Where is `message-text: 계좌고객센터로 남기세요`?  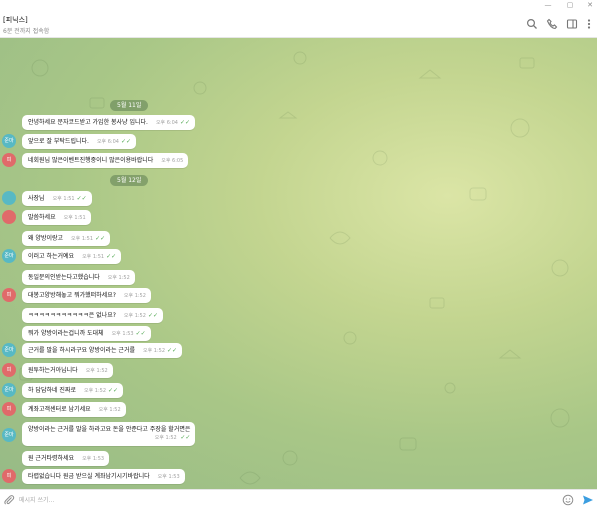
message-text: 계좌고객센터로 남기세요 is located at coordinates (59, 409).